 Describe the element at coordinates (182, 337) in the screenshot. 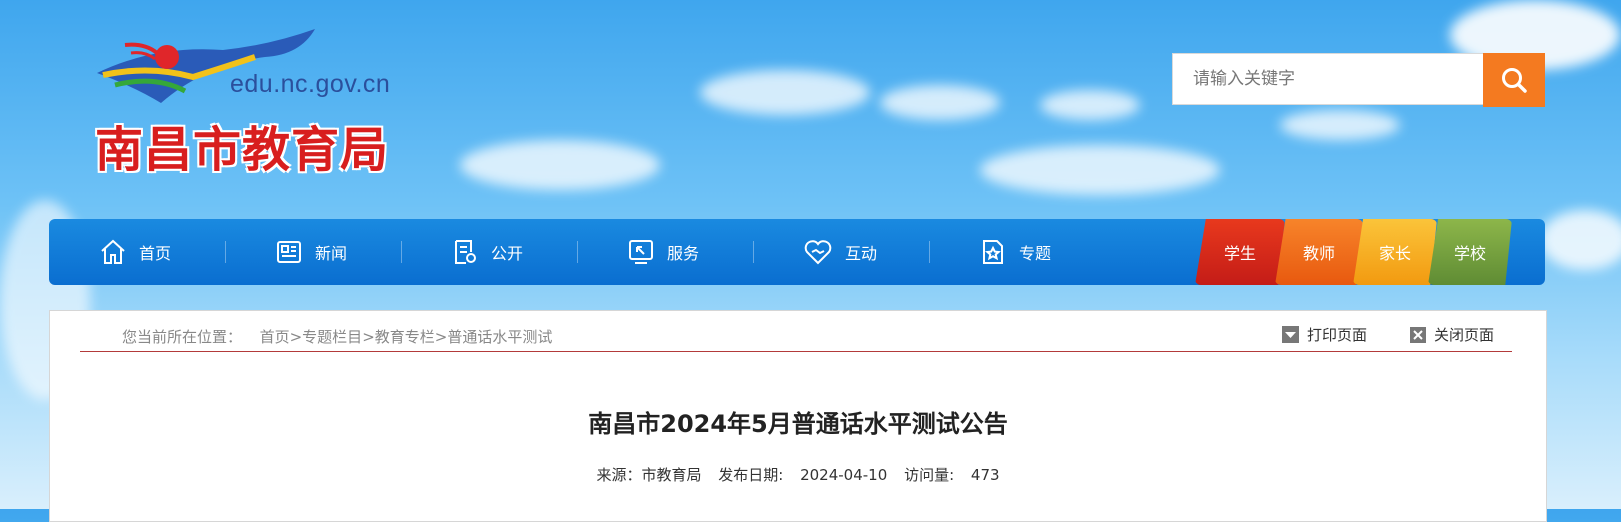

I see `breadcrumb-prefix: 您当前所在位置：` at that location.